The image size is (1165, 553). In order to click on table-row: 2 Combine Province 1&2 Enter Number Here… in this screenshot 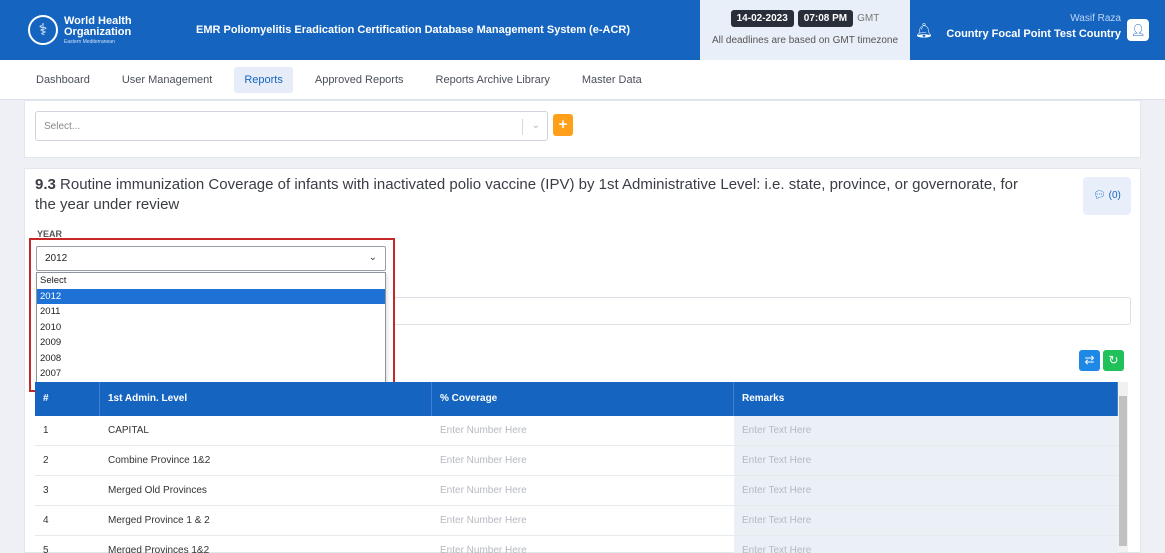, I will do `click(576, 461)`.